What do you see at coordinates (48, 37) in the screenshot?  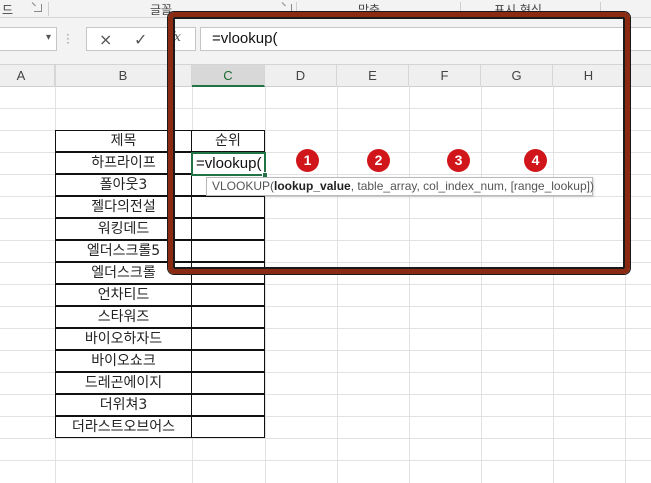 I see `chevron-down-icon: ▾` at bounding box center [48, 37].